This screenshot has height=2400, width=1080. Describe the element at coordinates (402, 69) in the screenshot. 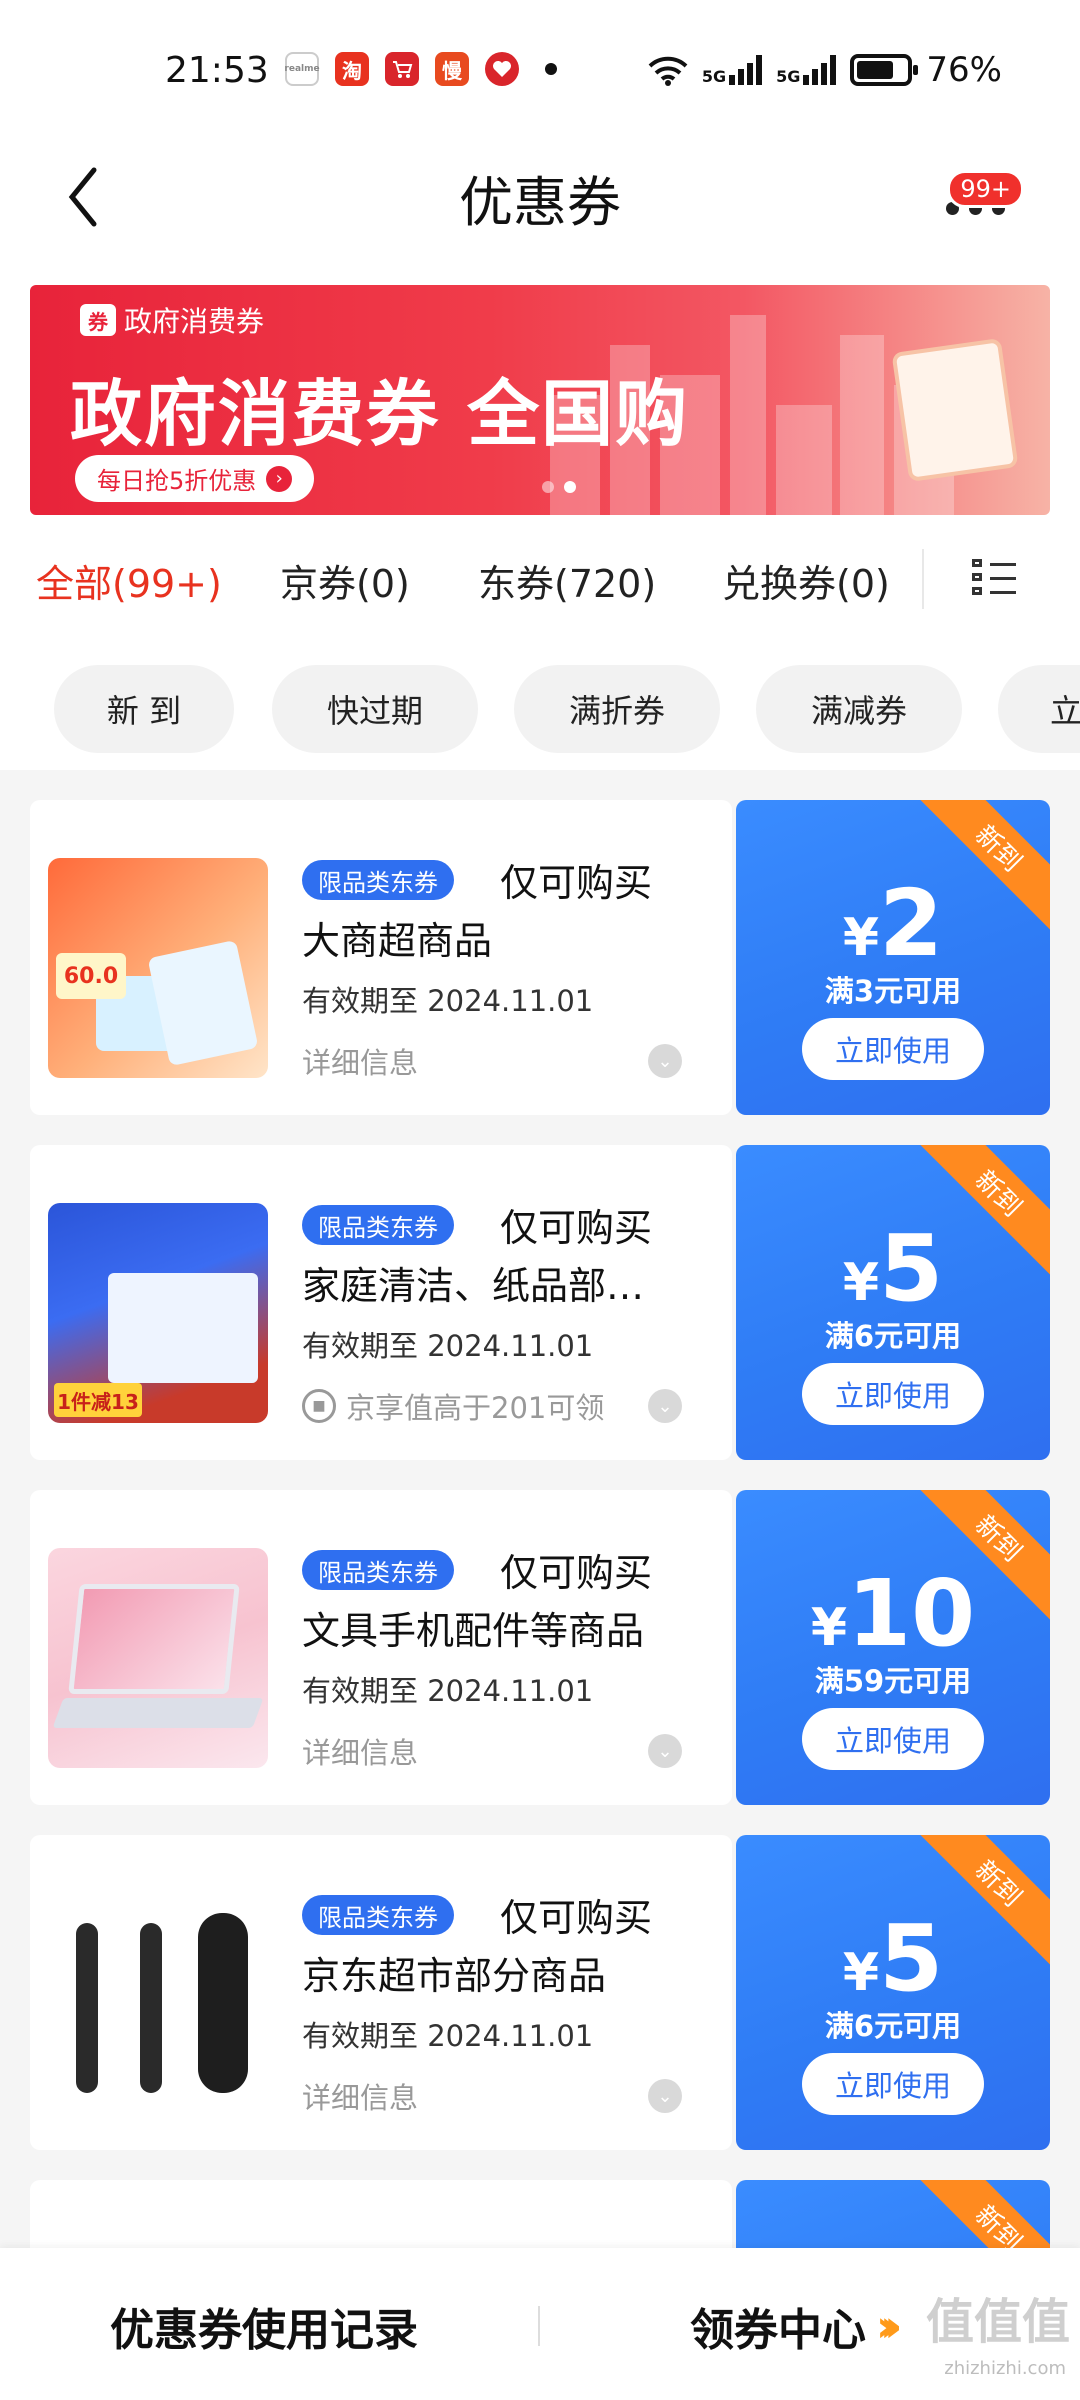

I see `cart-icon` at that location.